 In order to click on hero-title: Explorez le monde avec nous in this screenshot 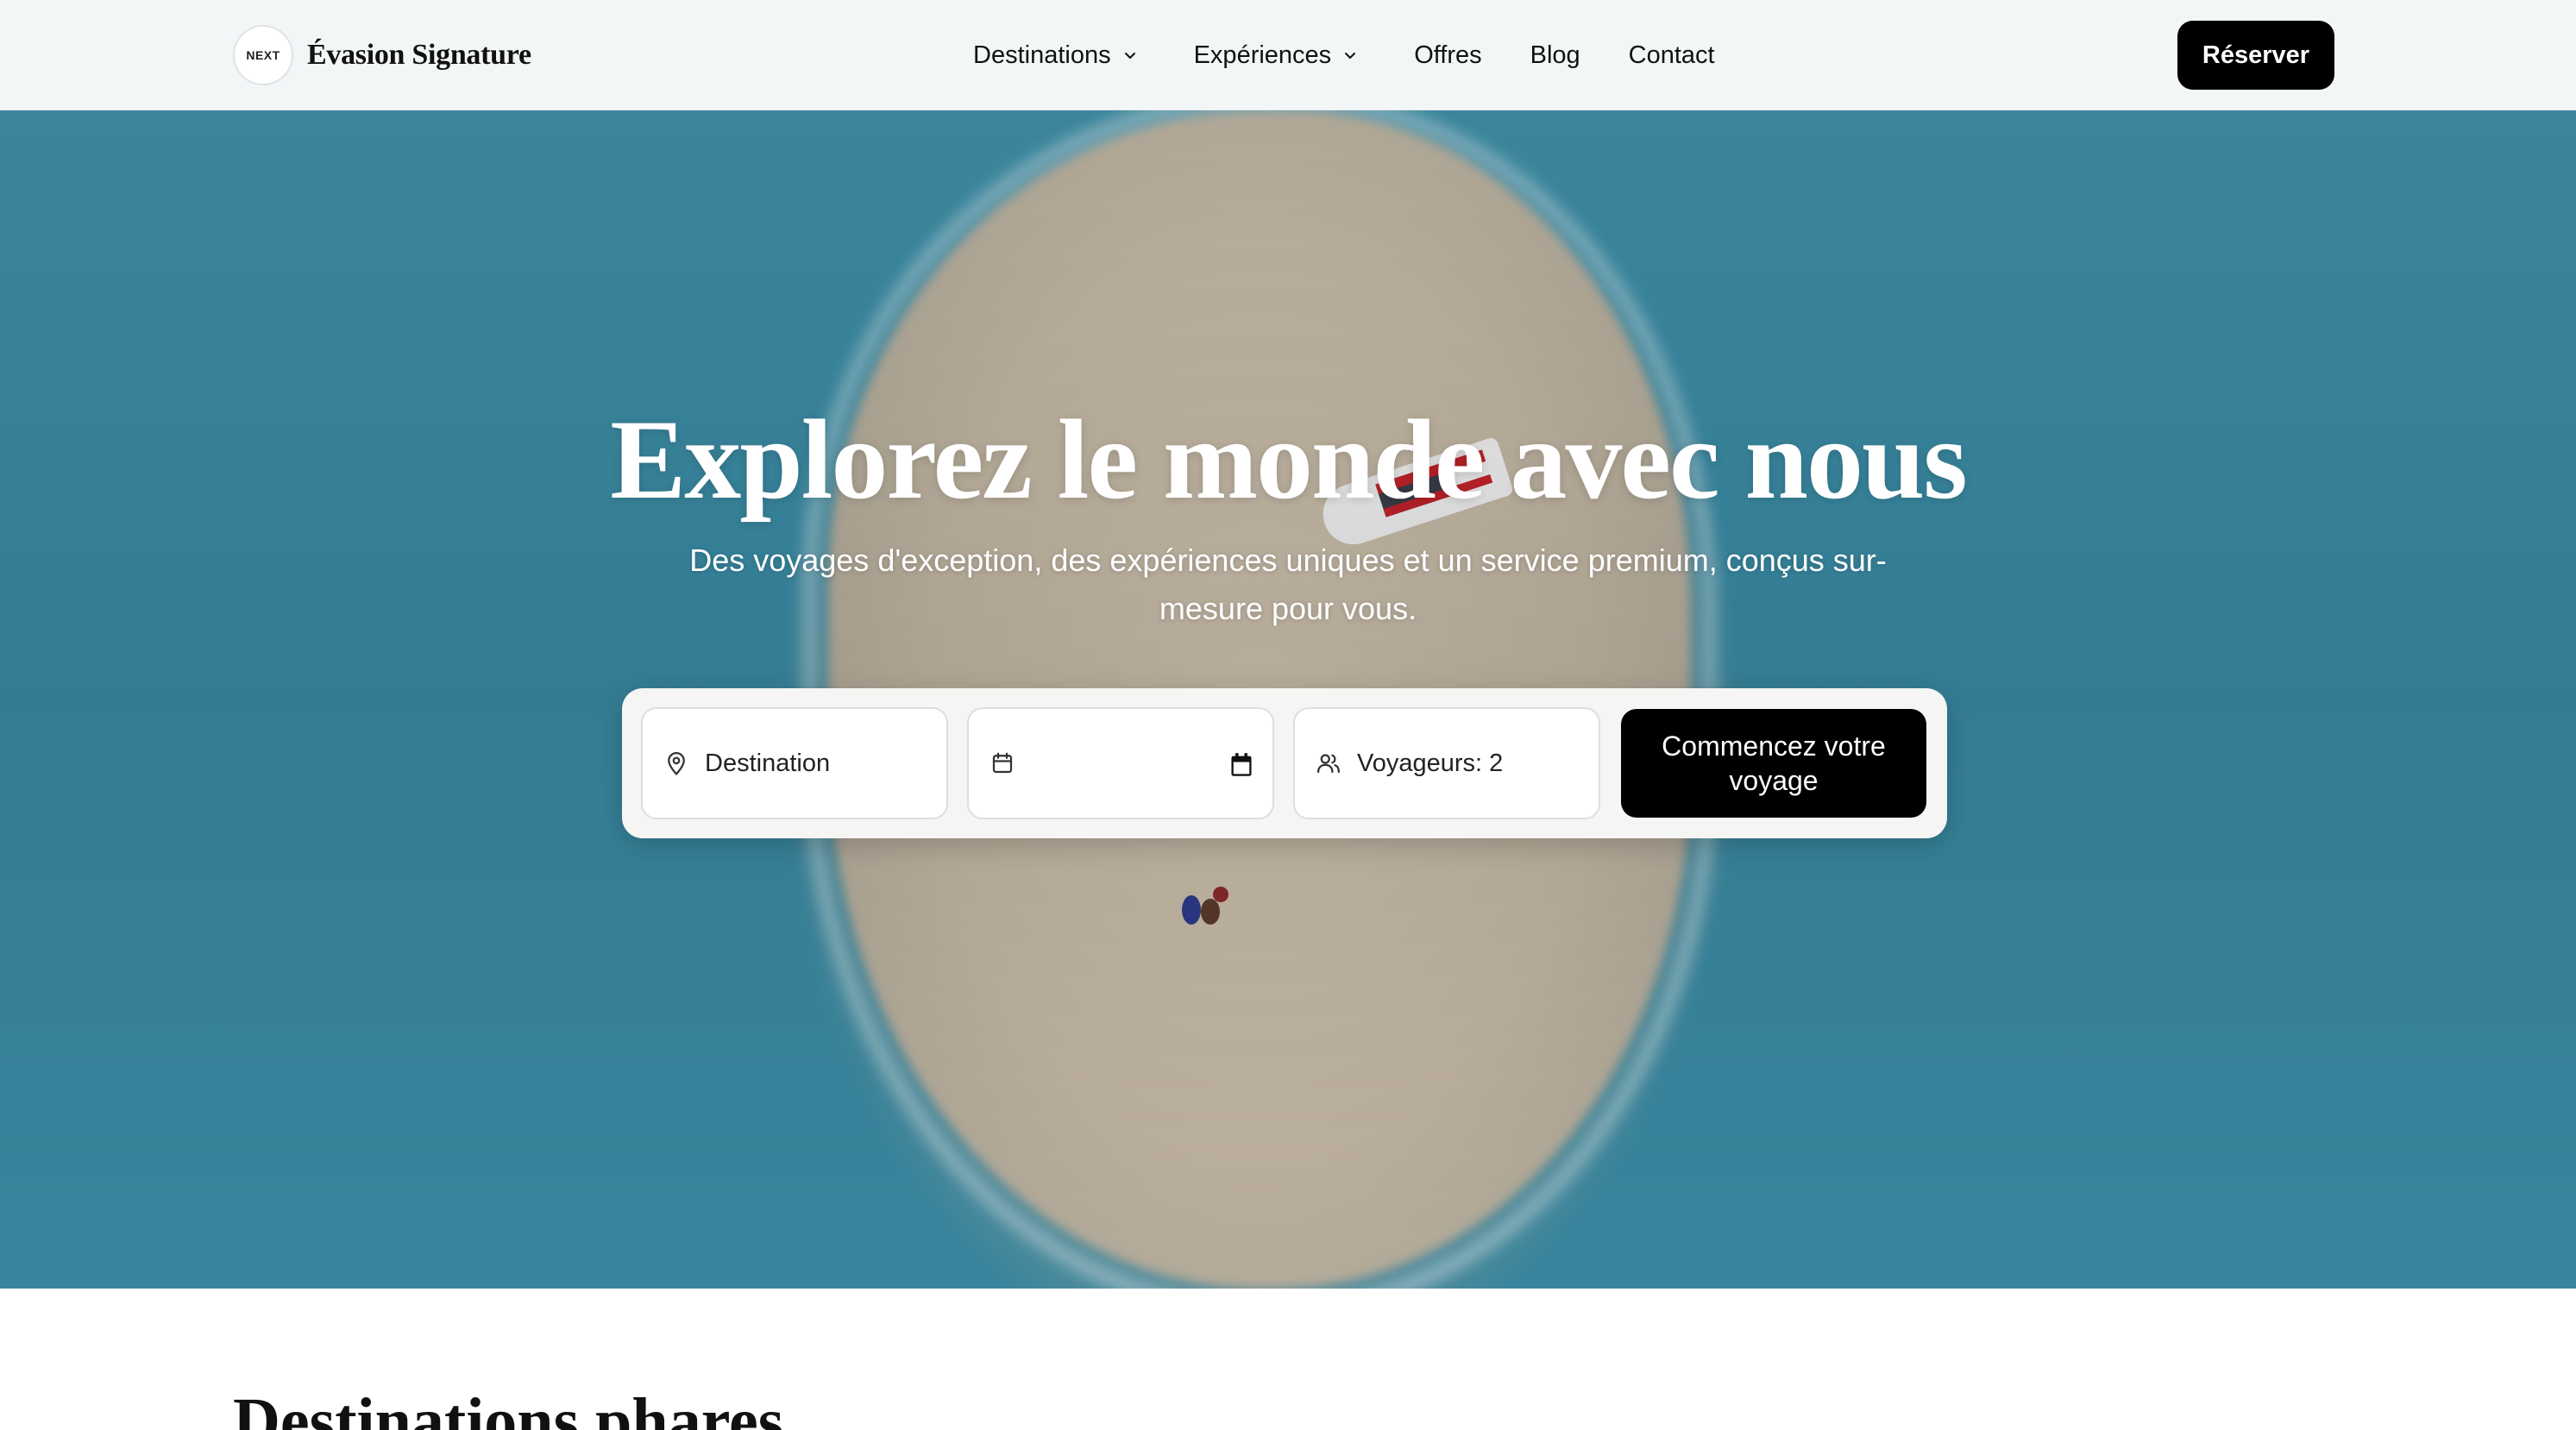, I will do `click(1289, 460)`.